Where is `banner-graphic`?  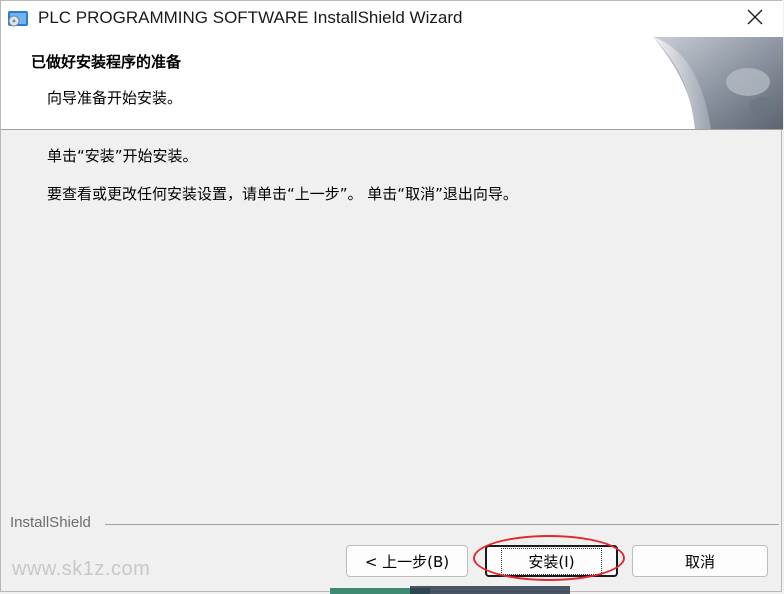
banner-graphic is located at coordinates (718, 83).